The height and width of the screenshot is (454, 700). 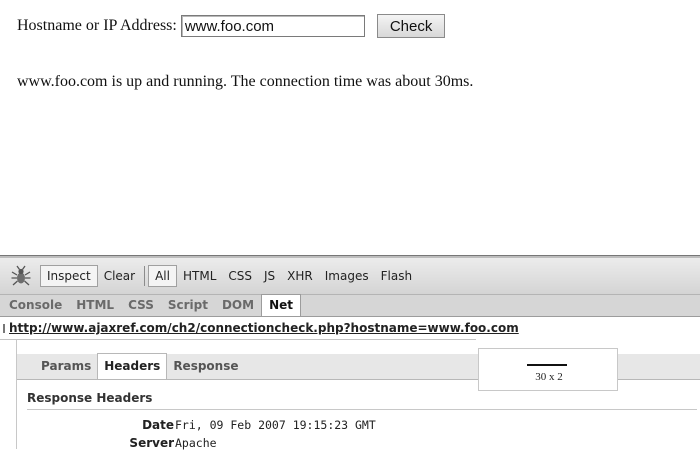 I want to click on firebug-tabs: Console HTML CSS Script DOM Net, so click(x=350, y=305).